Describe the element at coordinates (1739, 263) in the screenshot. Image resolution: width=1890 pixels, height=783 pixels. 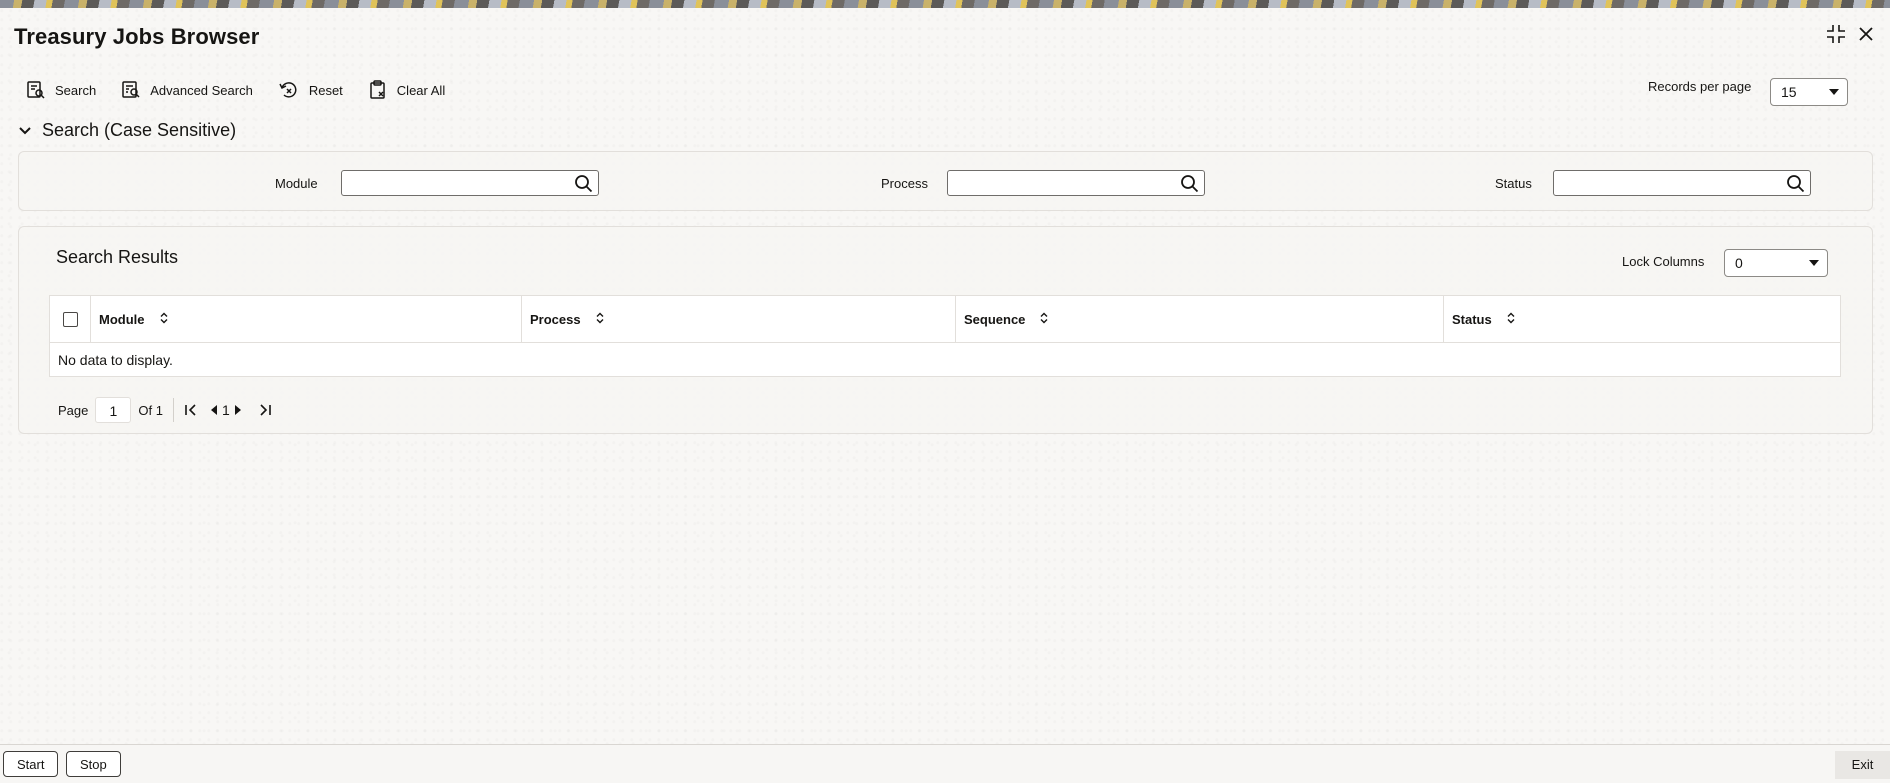
I see `lock-columns-value: 0` at that location.